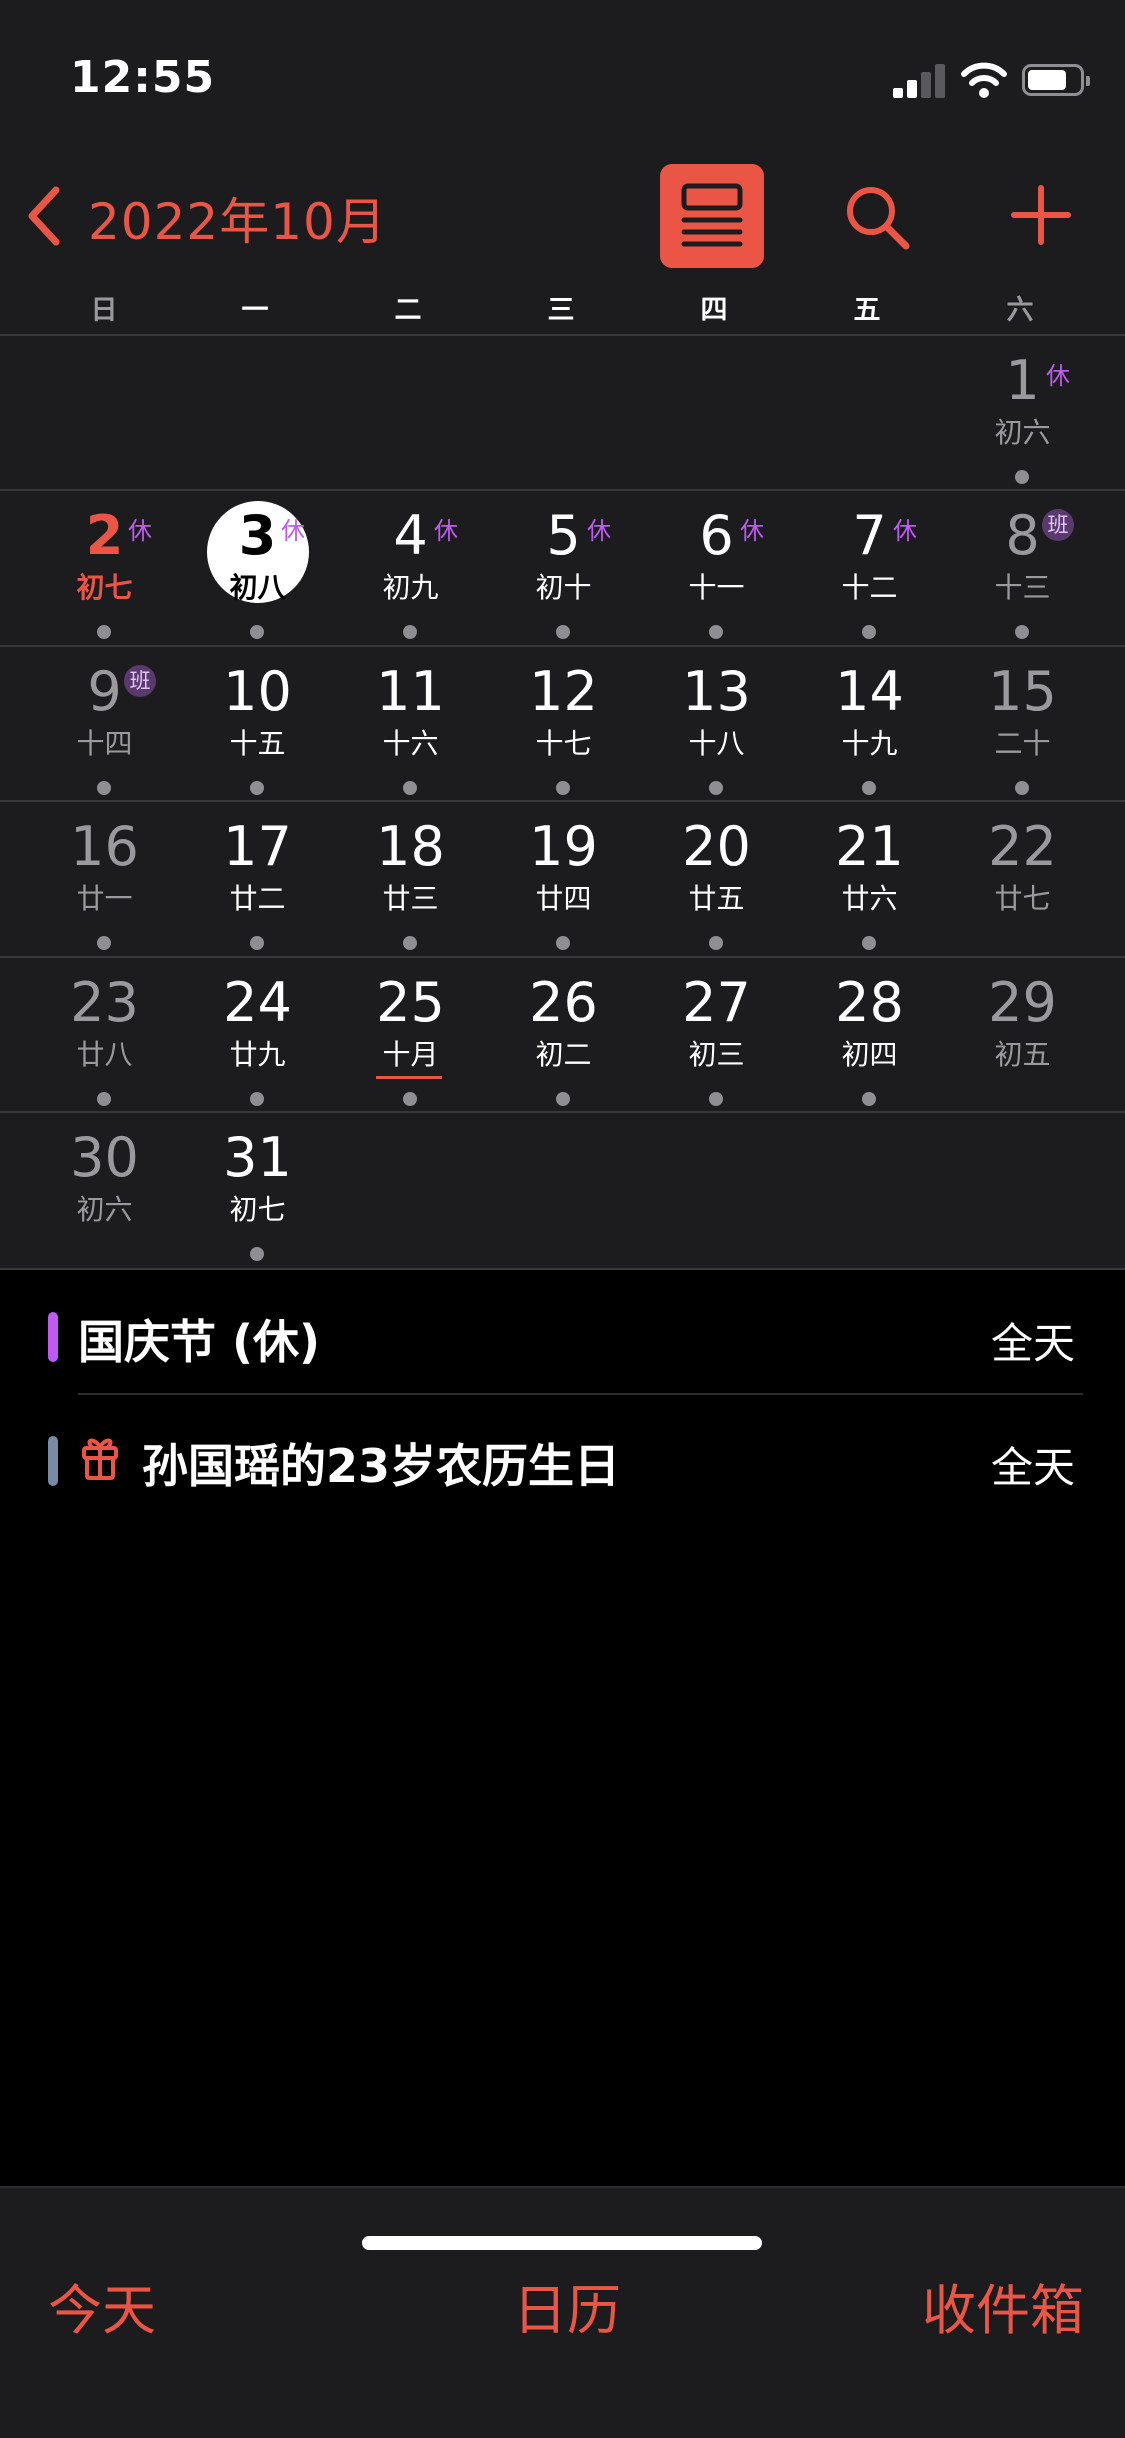  Describe the element at coordinates (1020, 310) in the screenshot. I see `weekday-sat: 六` at that location.